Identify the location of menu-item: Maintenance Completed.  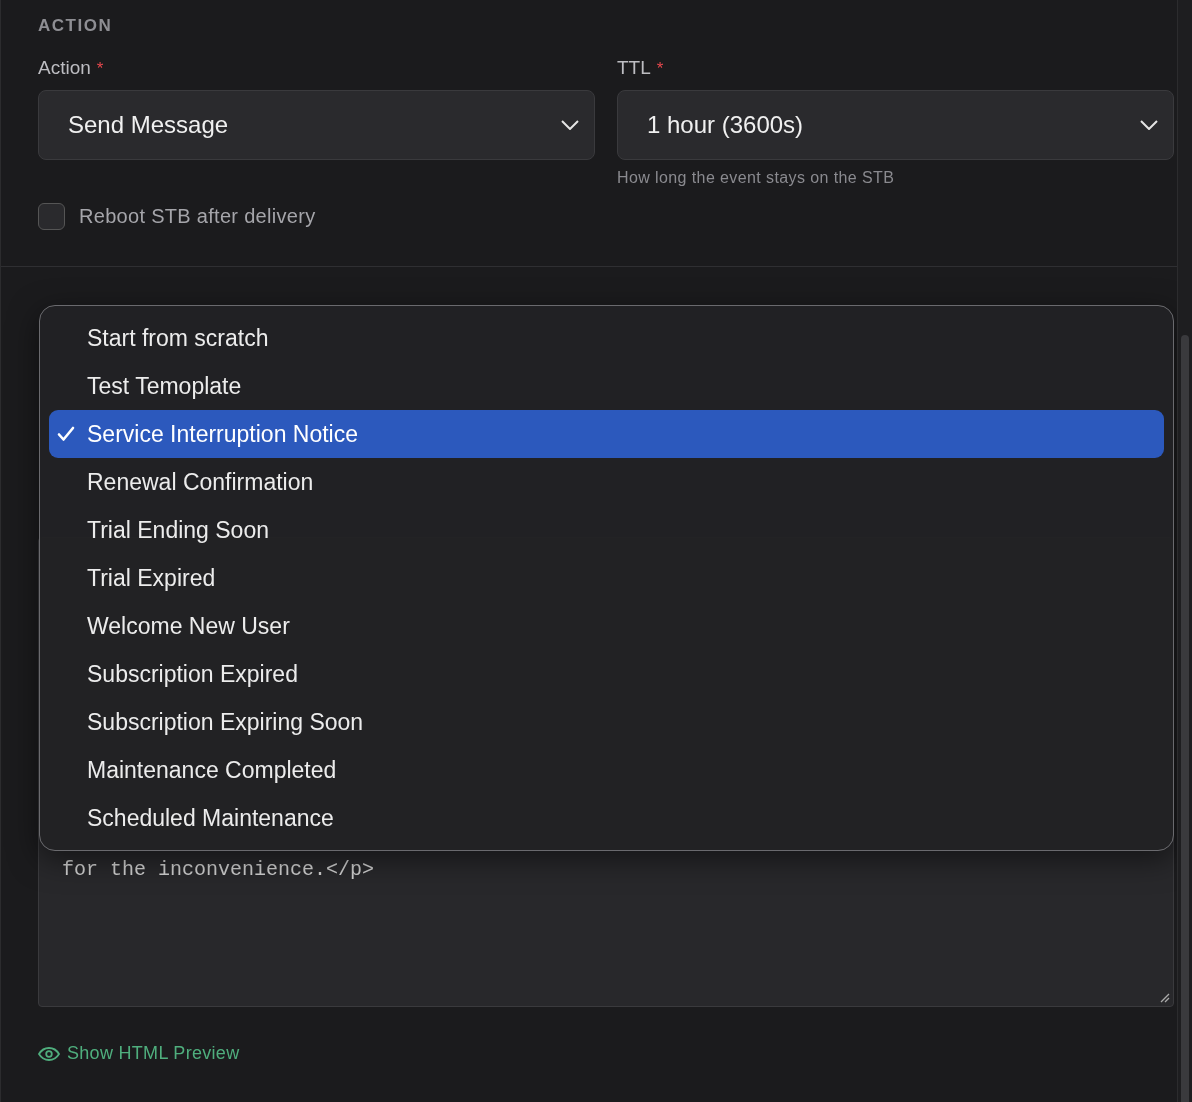
(606, 770).